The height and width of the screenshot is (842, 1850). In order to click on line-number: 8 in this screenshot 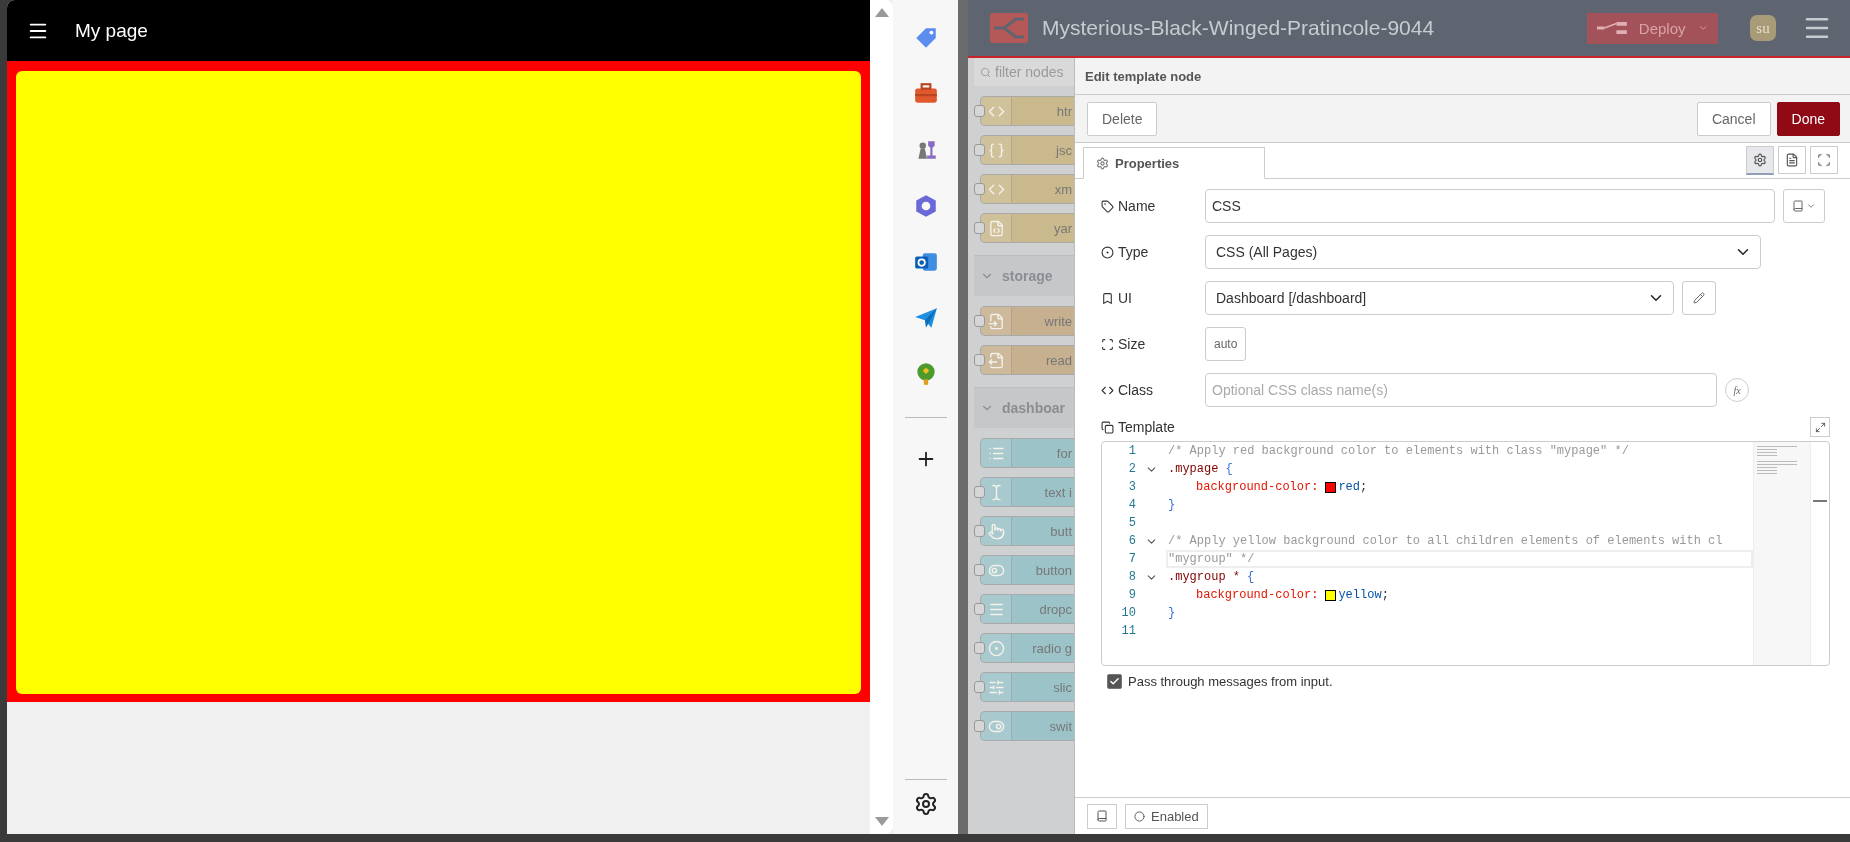, I will do `click(1131, 577)`.